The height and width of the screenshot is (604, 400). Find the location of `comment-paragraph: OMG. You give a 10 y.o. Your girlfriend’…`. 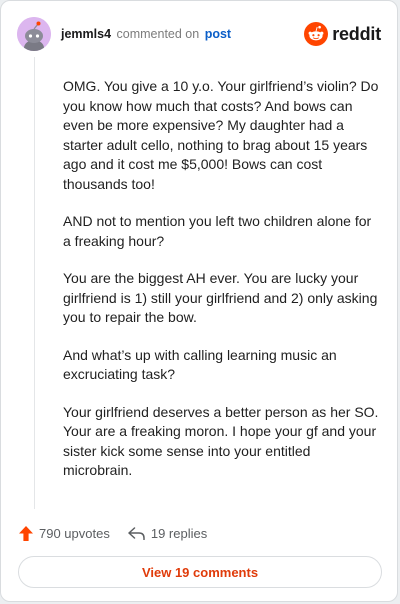

comment-paragraph: OMG. You give a 10 y.o. Your girlfriend’… is located at coordinates (221, 135).